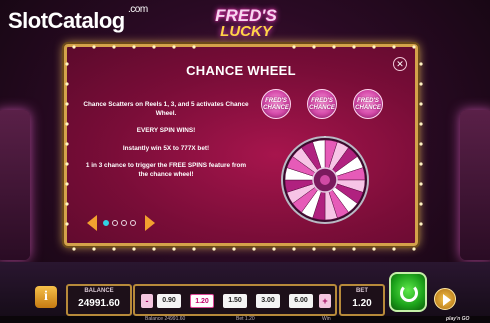  What do you see at coordinates (169, 301) in the screenshot?
I see `bet-option: 0.90` at bounding box center [169, 301].